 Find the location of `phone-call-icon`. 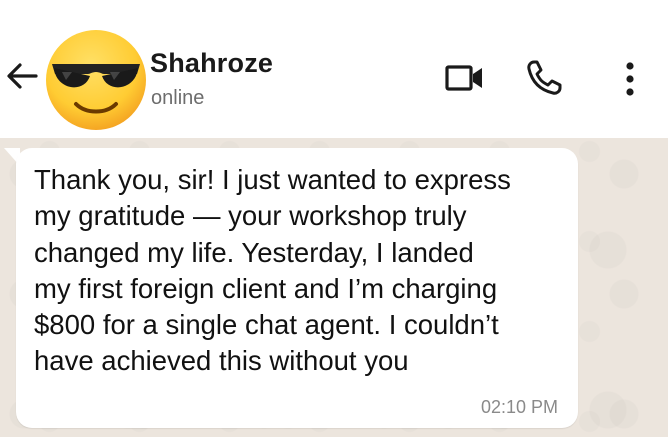

phone-call-icon is located at coordinates (544, 78).